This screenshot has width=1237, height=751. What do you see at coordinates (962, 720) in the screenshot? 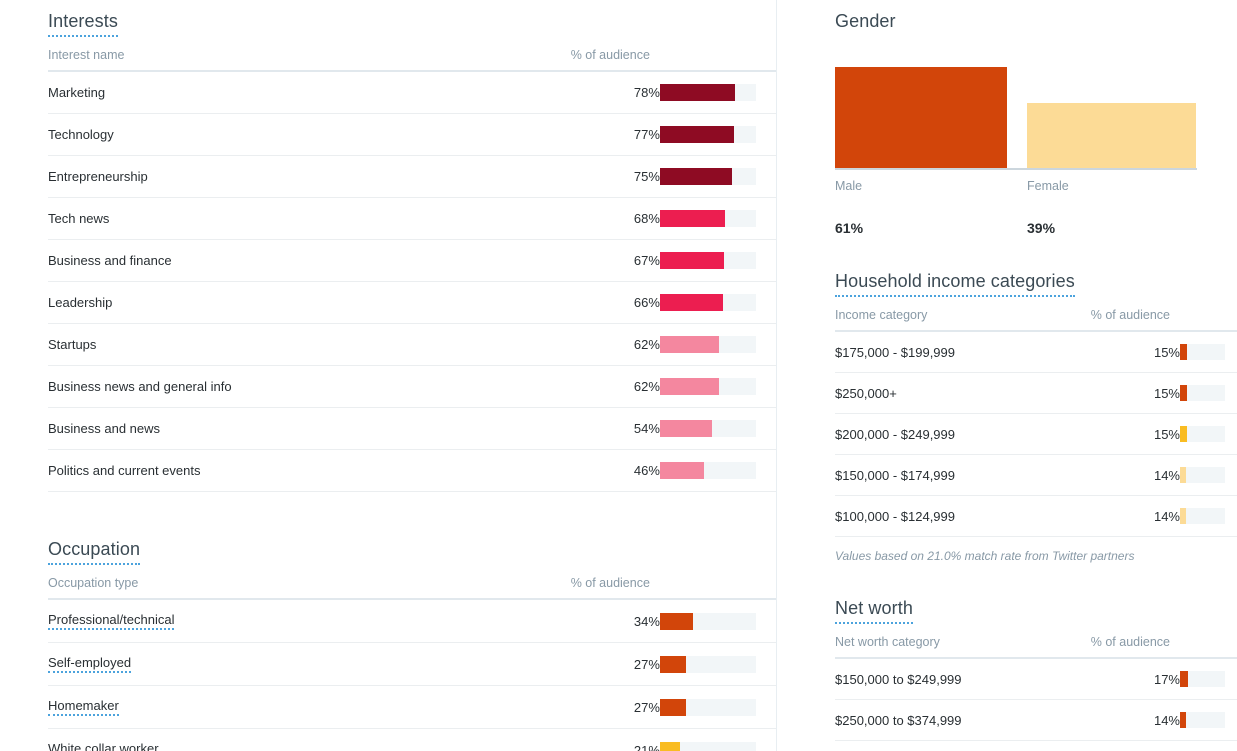
I see `row-label: $250,000 to $374,999` at bounding box center [962, 720].